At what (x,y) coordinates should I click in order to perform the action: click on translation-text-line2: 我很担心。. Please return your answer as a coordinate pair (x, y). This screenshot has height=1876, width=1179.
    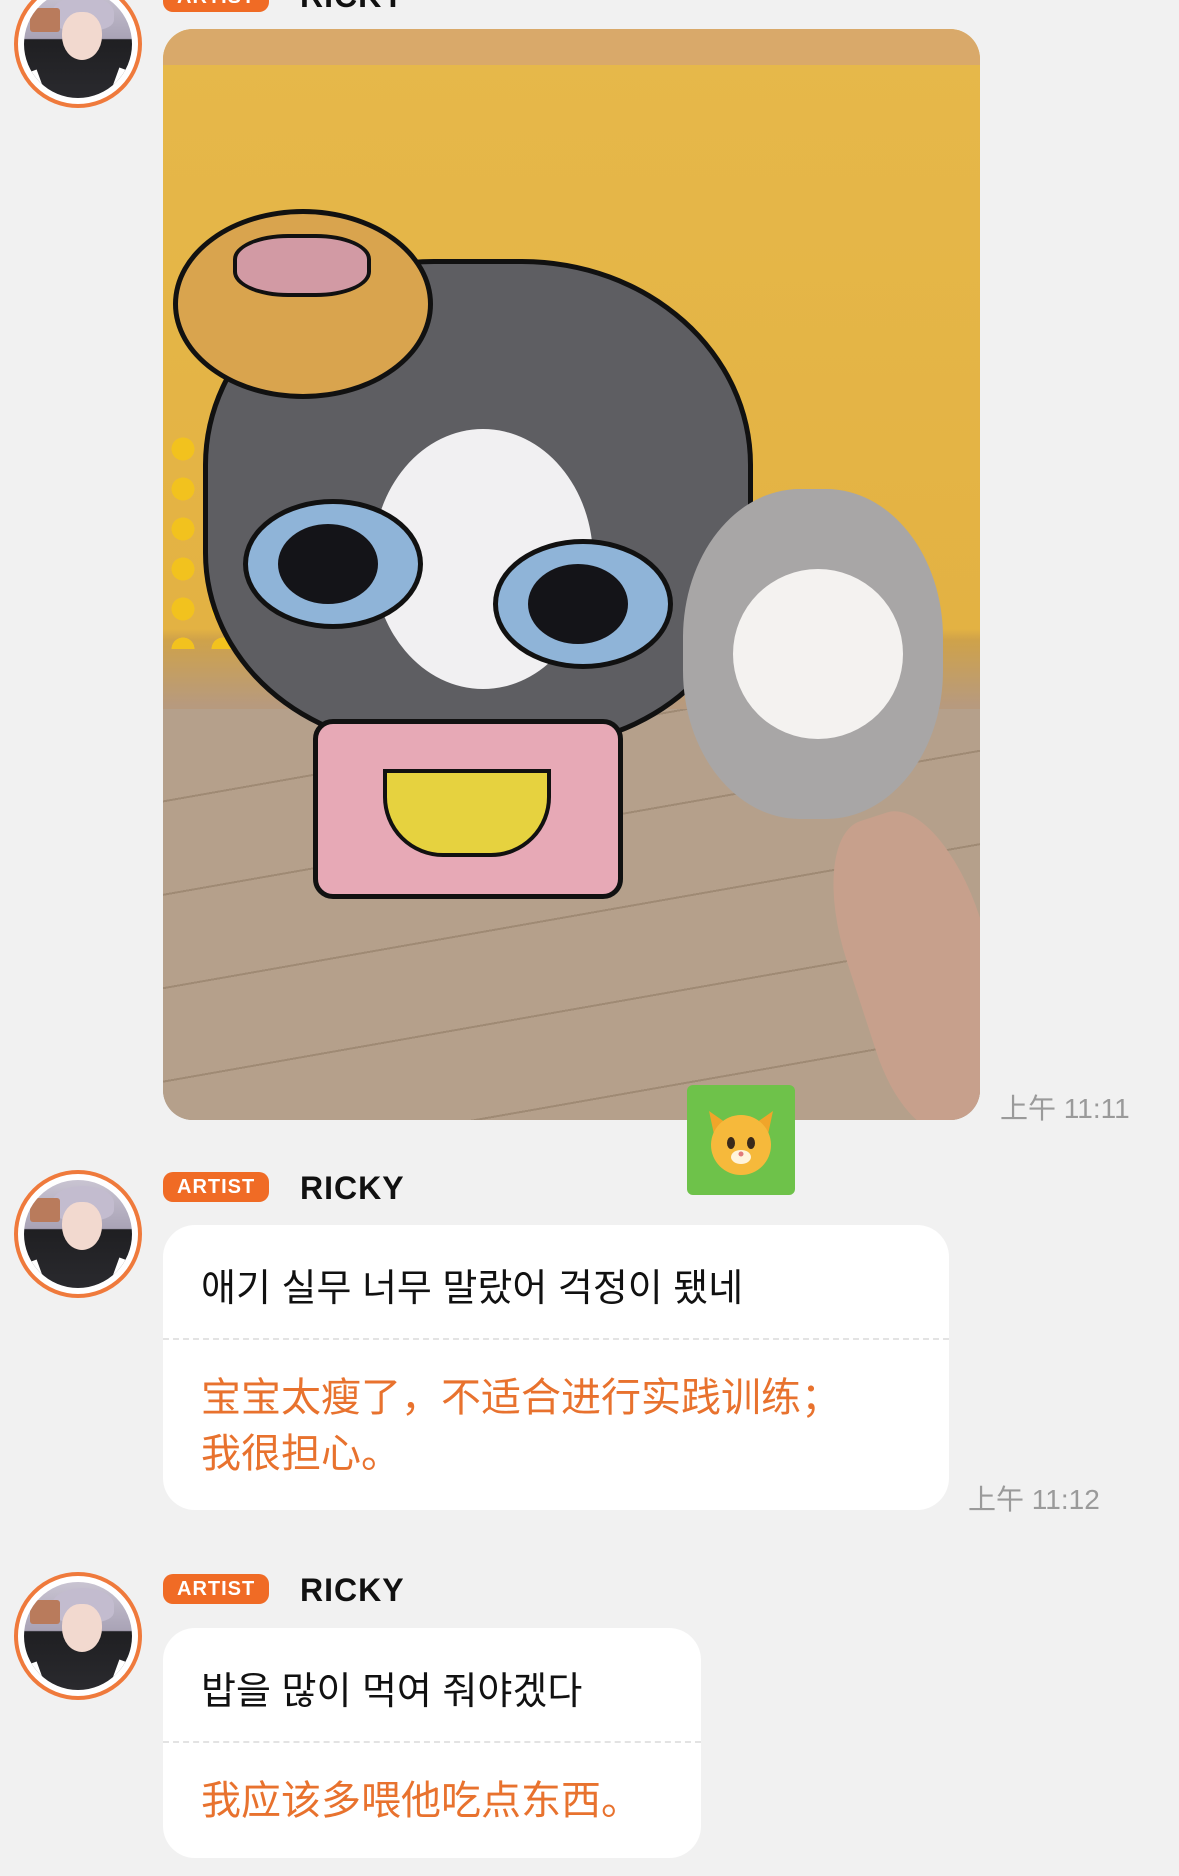
    Looking at the image, I should click on (301, 1454).